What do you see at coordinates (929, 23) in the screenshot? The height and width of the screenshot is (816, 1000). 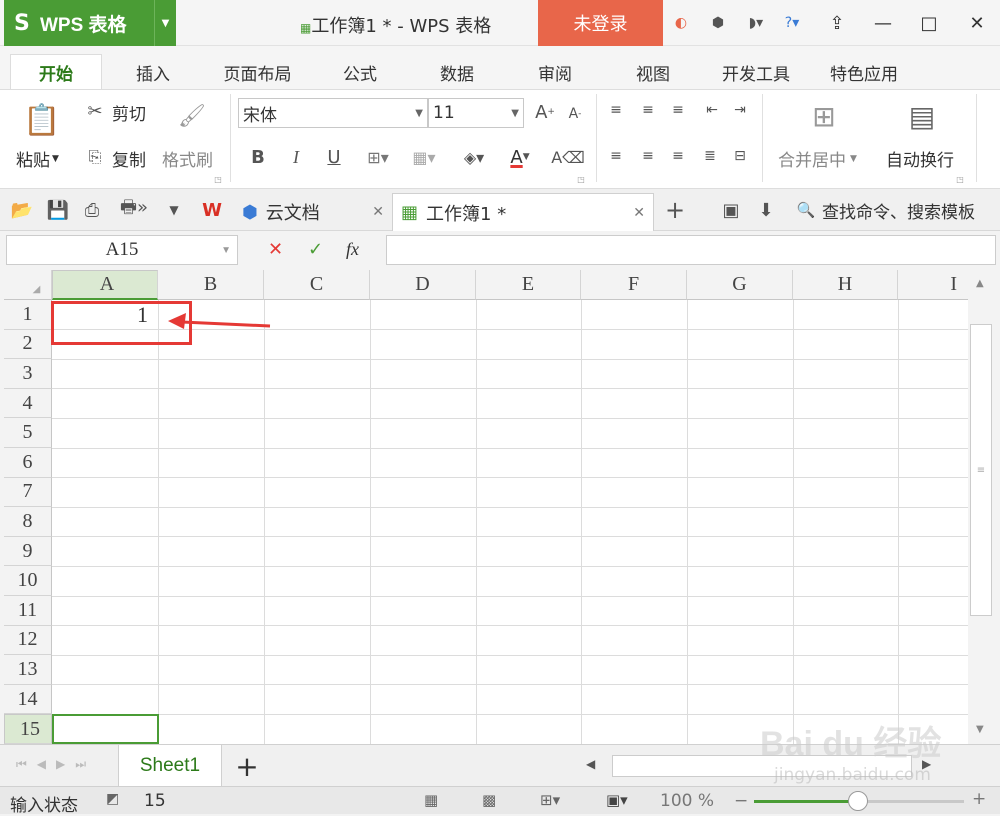 I see `maximize-button: □` at bounding box center [929, 23].